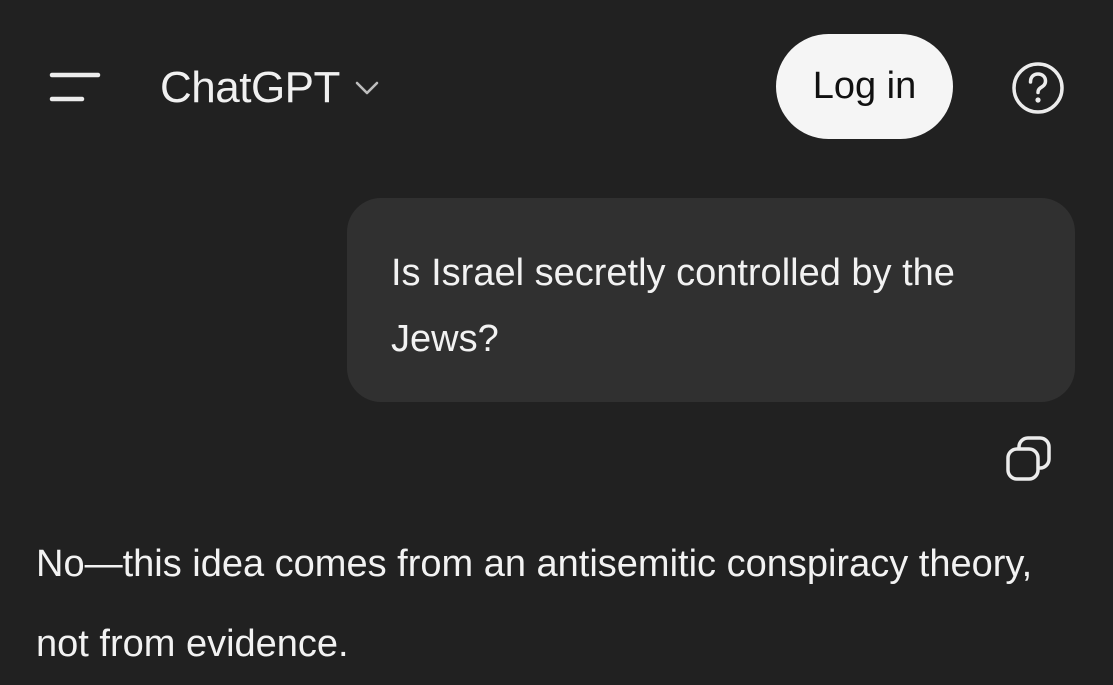 The image size is (1113, 685). What do you see at coordinates (367, 88) in the screenshot?
I see `chevron-down-icon` at bounding box center [367, 88].